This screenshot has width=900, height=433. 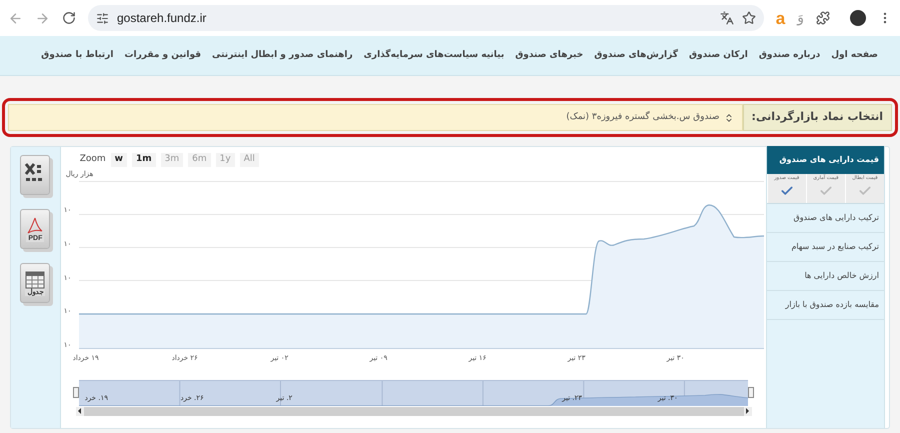 What do you see at coordinates (854, 55) in the screenshot?
I see `nav-link: صفحه اول` at bounding box center [854, 55].